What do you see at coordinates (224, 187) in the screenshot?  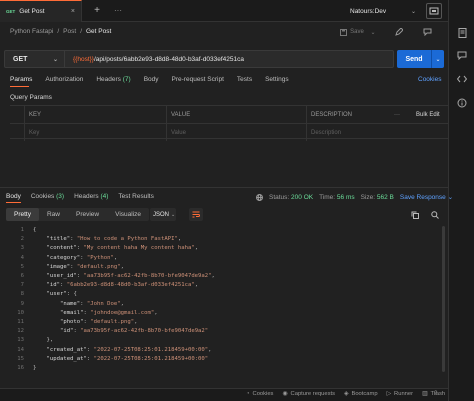 I see `pane-divider` at bounding box center [224, 187].